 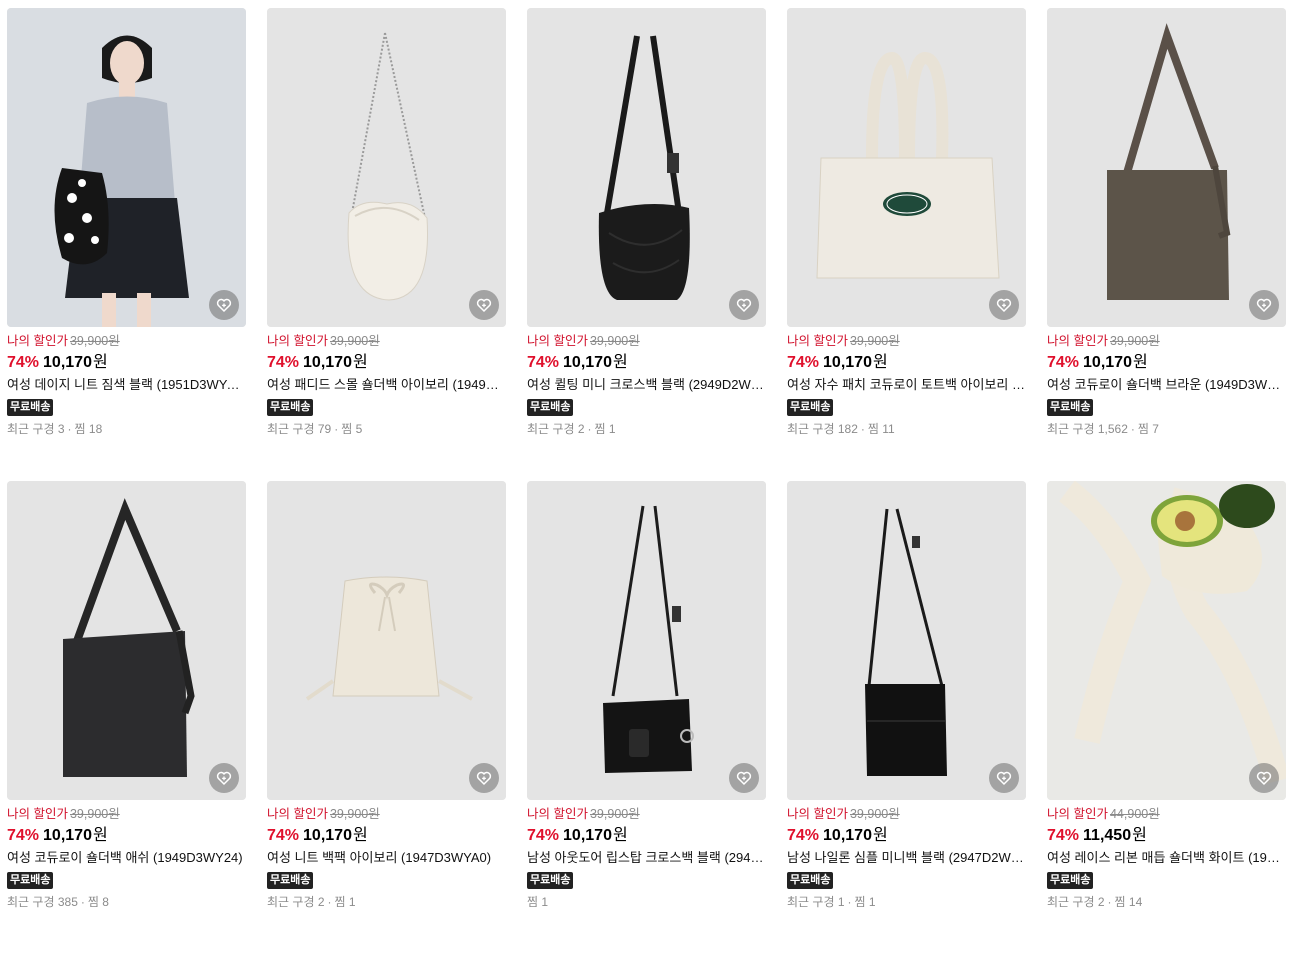 What do you see at coordinates (646, 902) in the screenshot?
I see `product-stats: 찜 1` at bounding box center [646, 902].